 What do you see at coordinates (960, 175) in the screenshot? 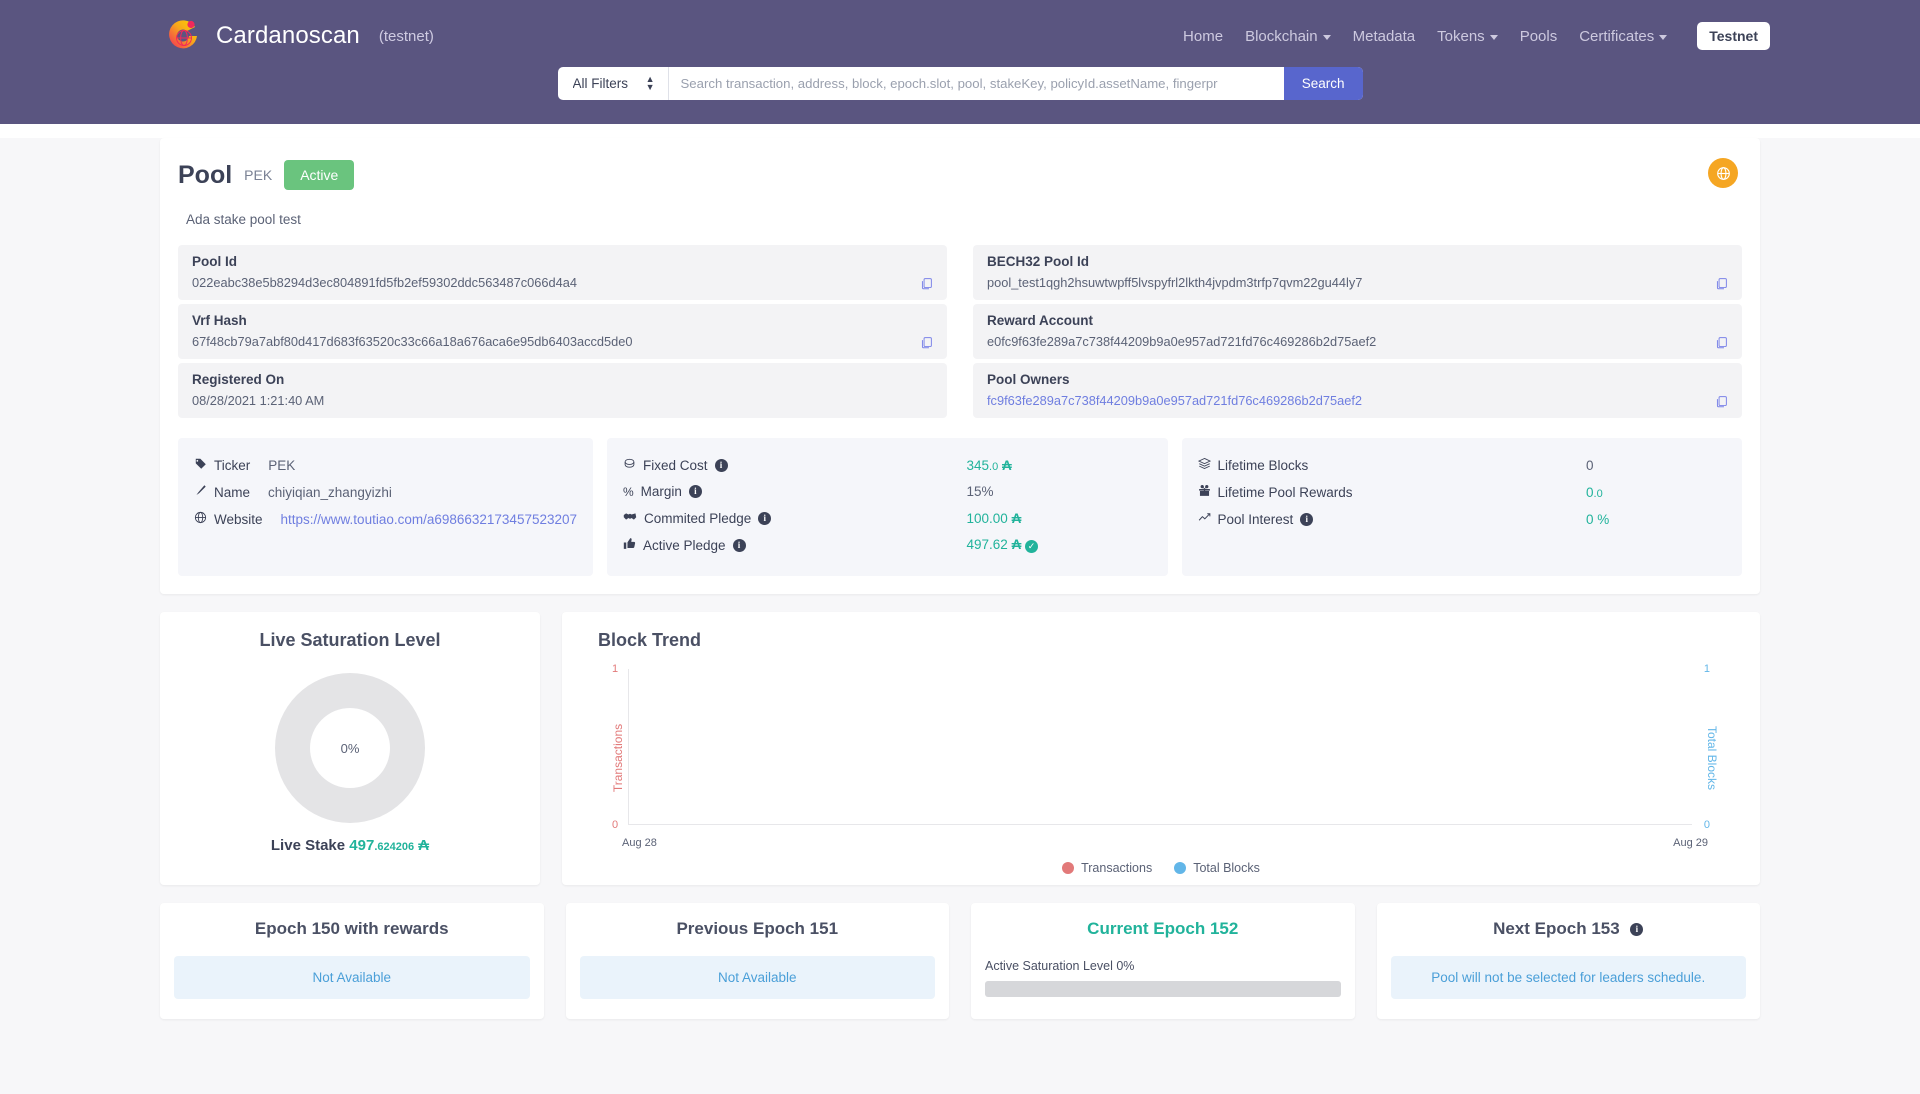
I see `pool-header: Pool PEK Active` at bounding box center [960, 175].